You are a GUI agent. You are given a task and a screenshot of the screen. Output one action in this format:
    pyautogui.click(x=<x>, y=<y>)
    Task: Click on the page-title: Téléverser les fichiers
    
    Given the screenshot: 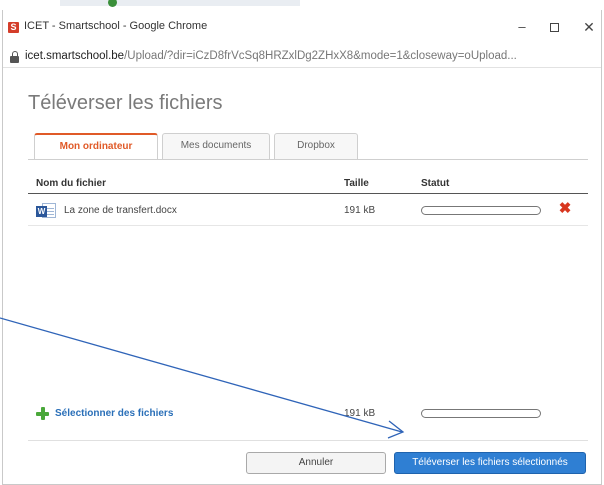 What is the action you would take?
    pyautogui.click(x=125, y=103)
    